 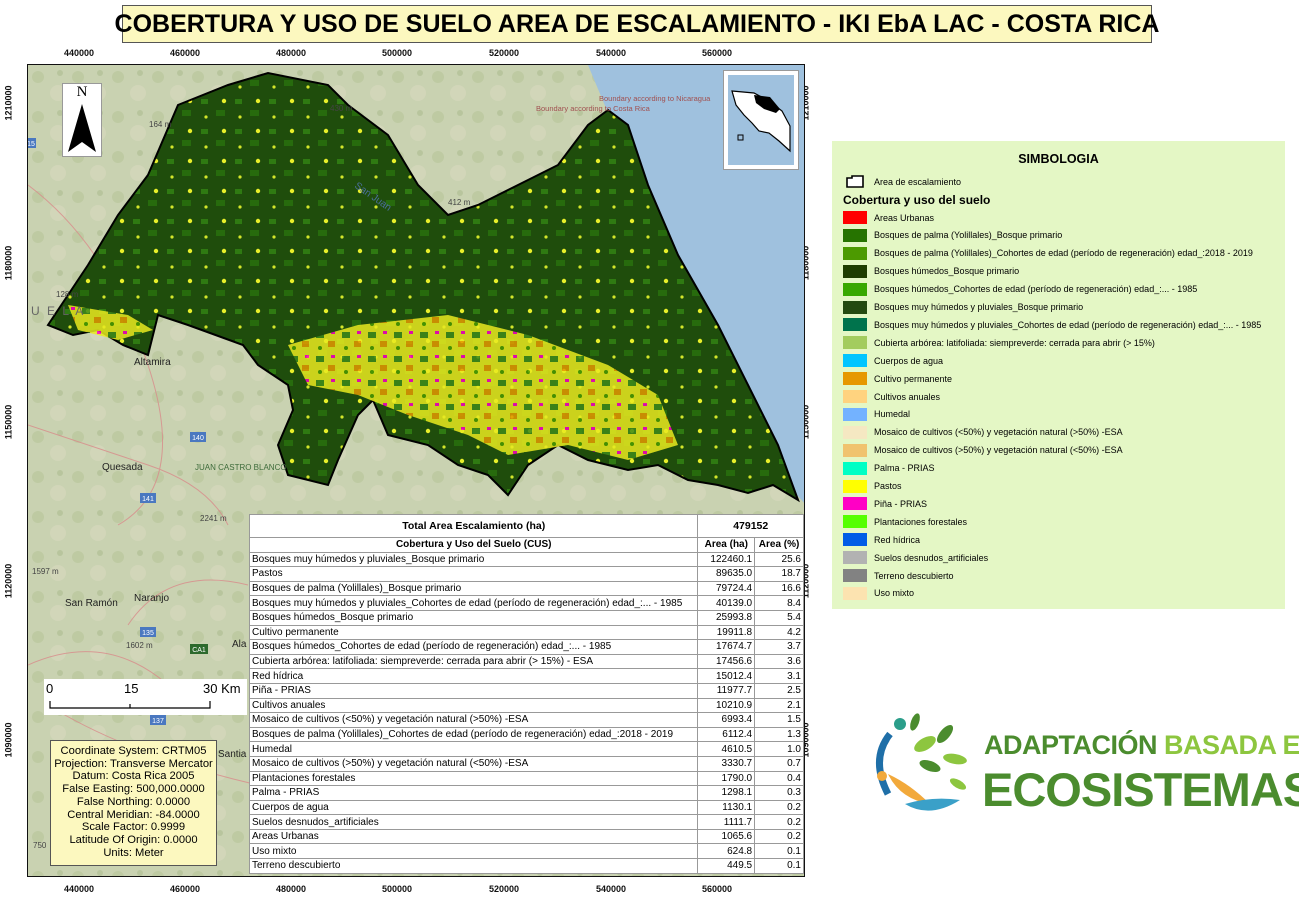 I want to click on legend-item: Red hídrica, so click(x=881, y=540).